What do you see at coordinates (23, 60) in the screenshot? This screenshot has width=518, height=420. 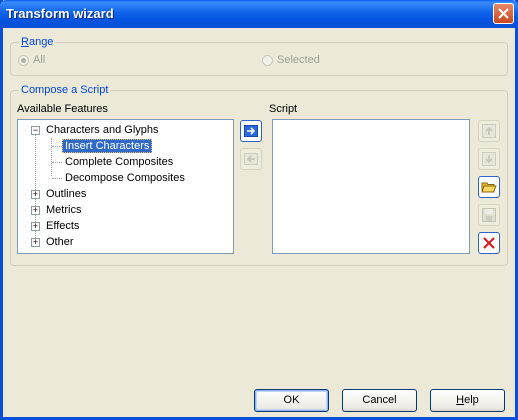 I see `radio-dot-all` at bounding box center [23, 60].